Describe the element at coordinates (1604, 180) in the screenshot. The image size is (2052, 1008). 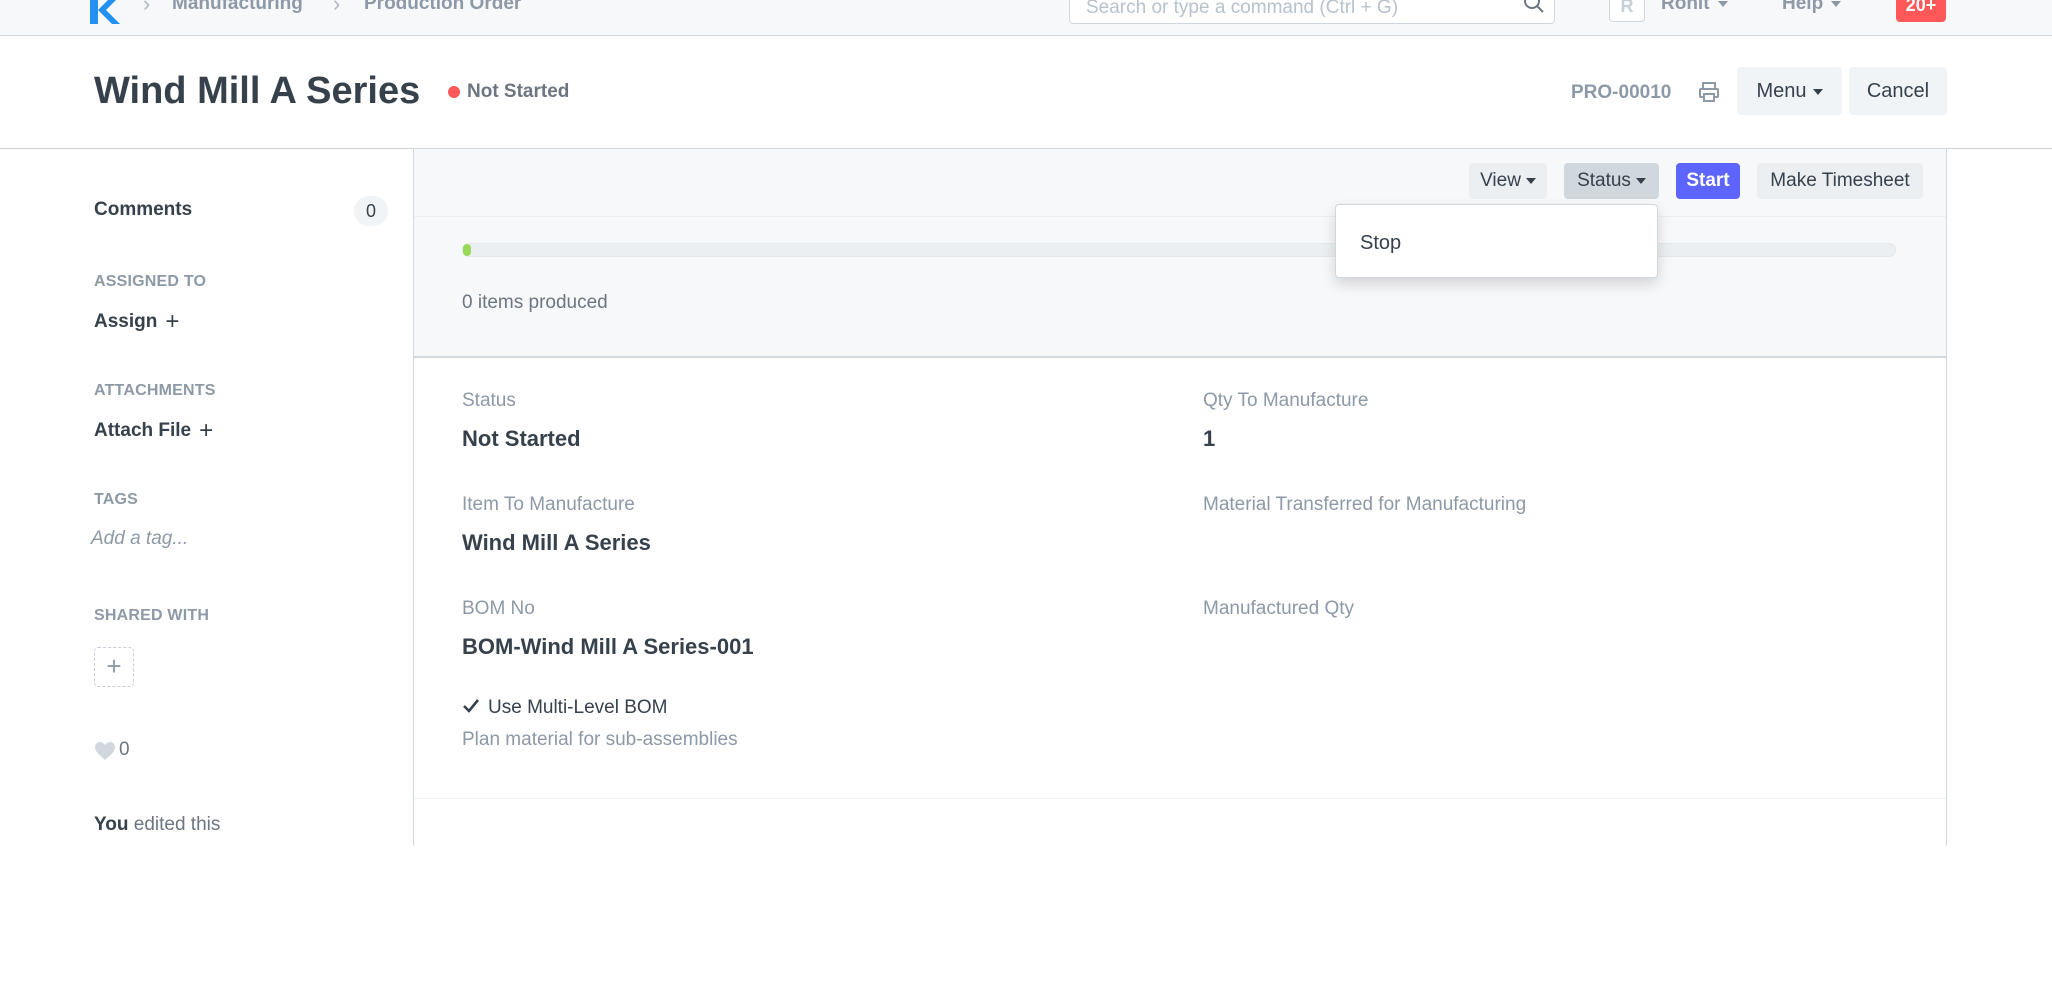
I see `status-label: Status` at that location.